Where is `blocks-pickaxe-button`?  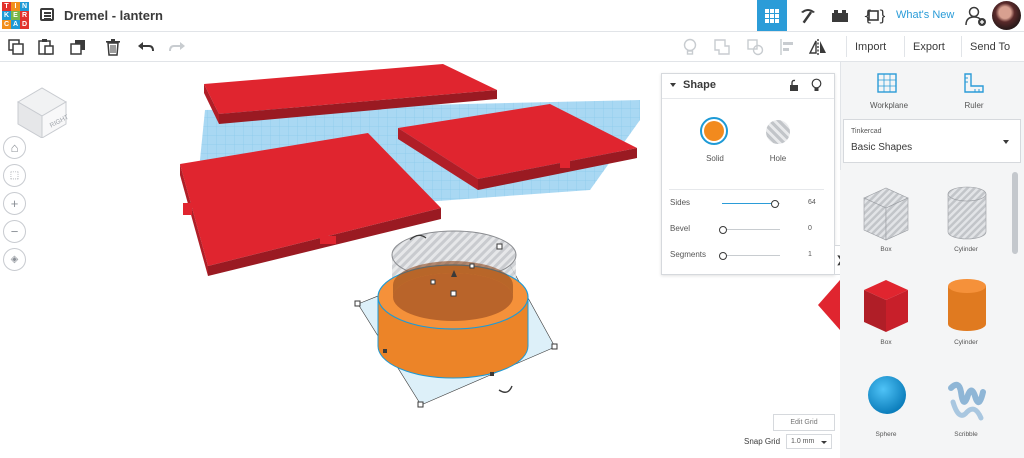
blocks-pickaxe-button is located at coordinates (808, 15).